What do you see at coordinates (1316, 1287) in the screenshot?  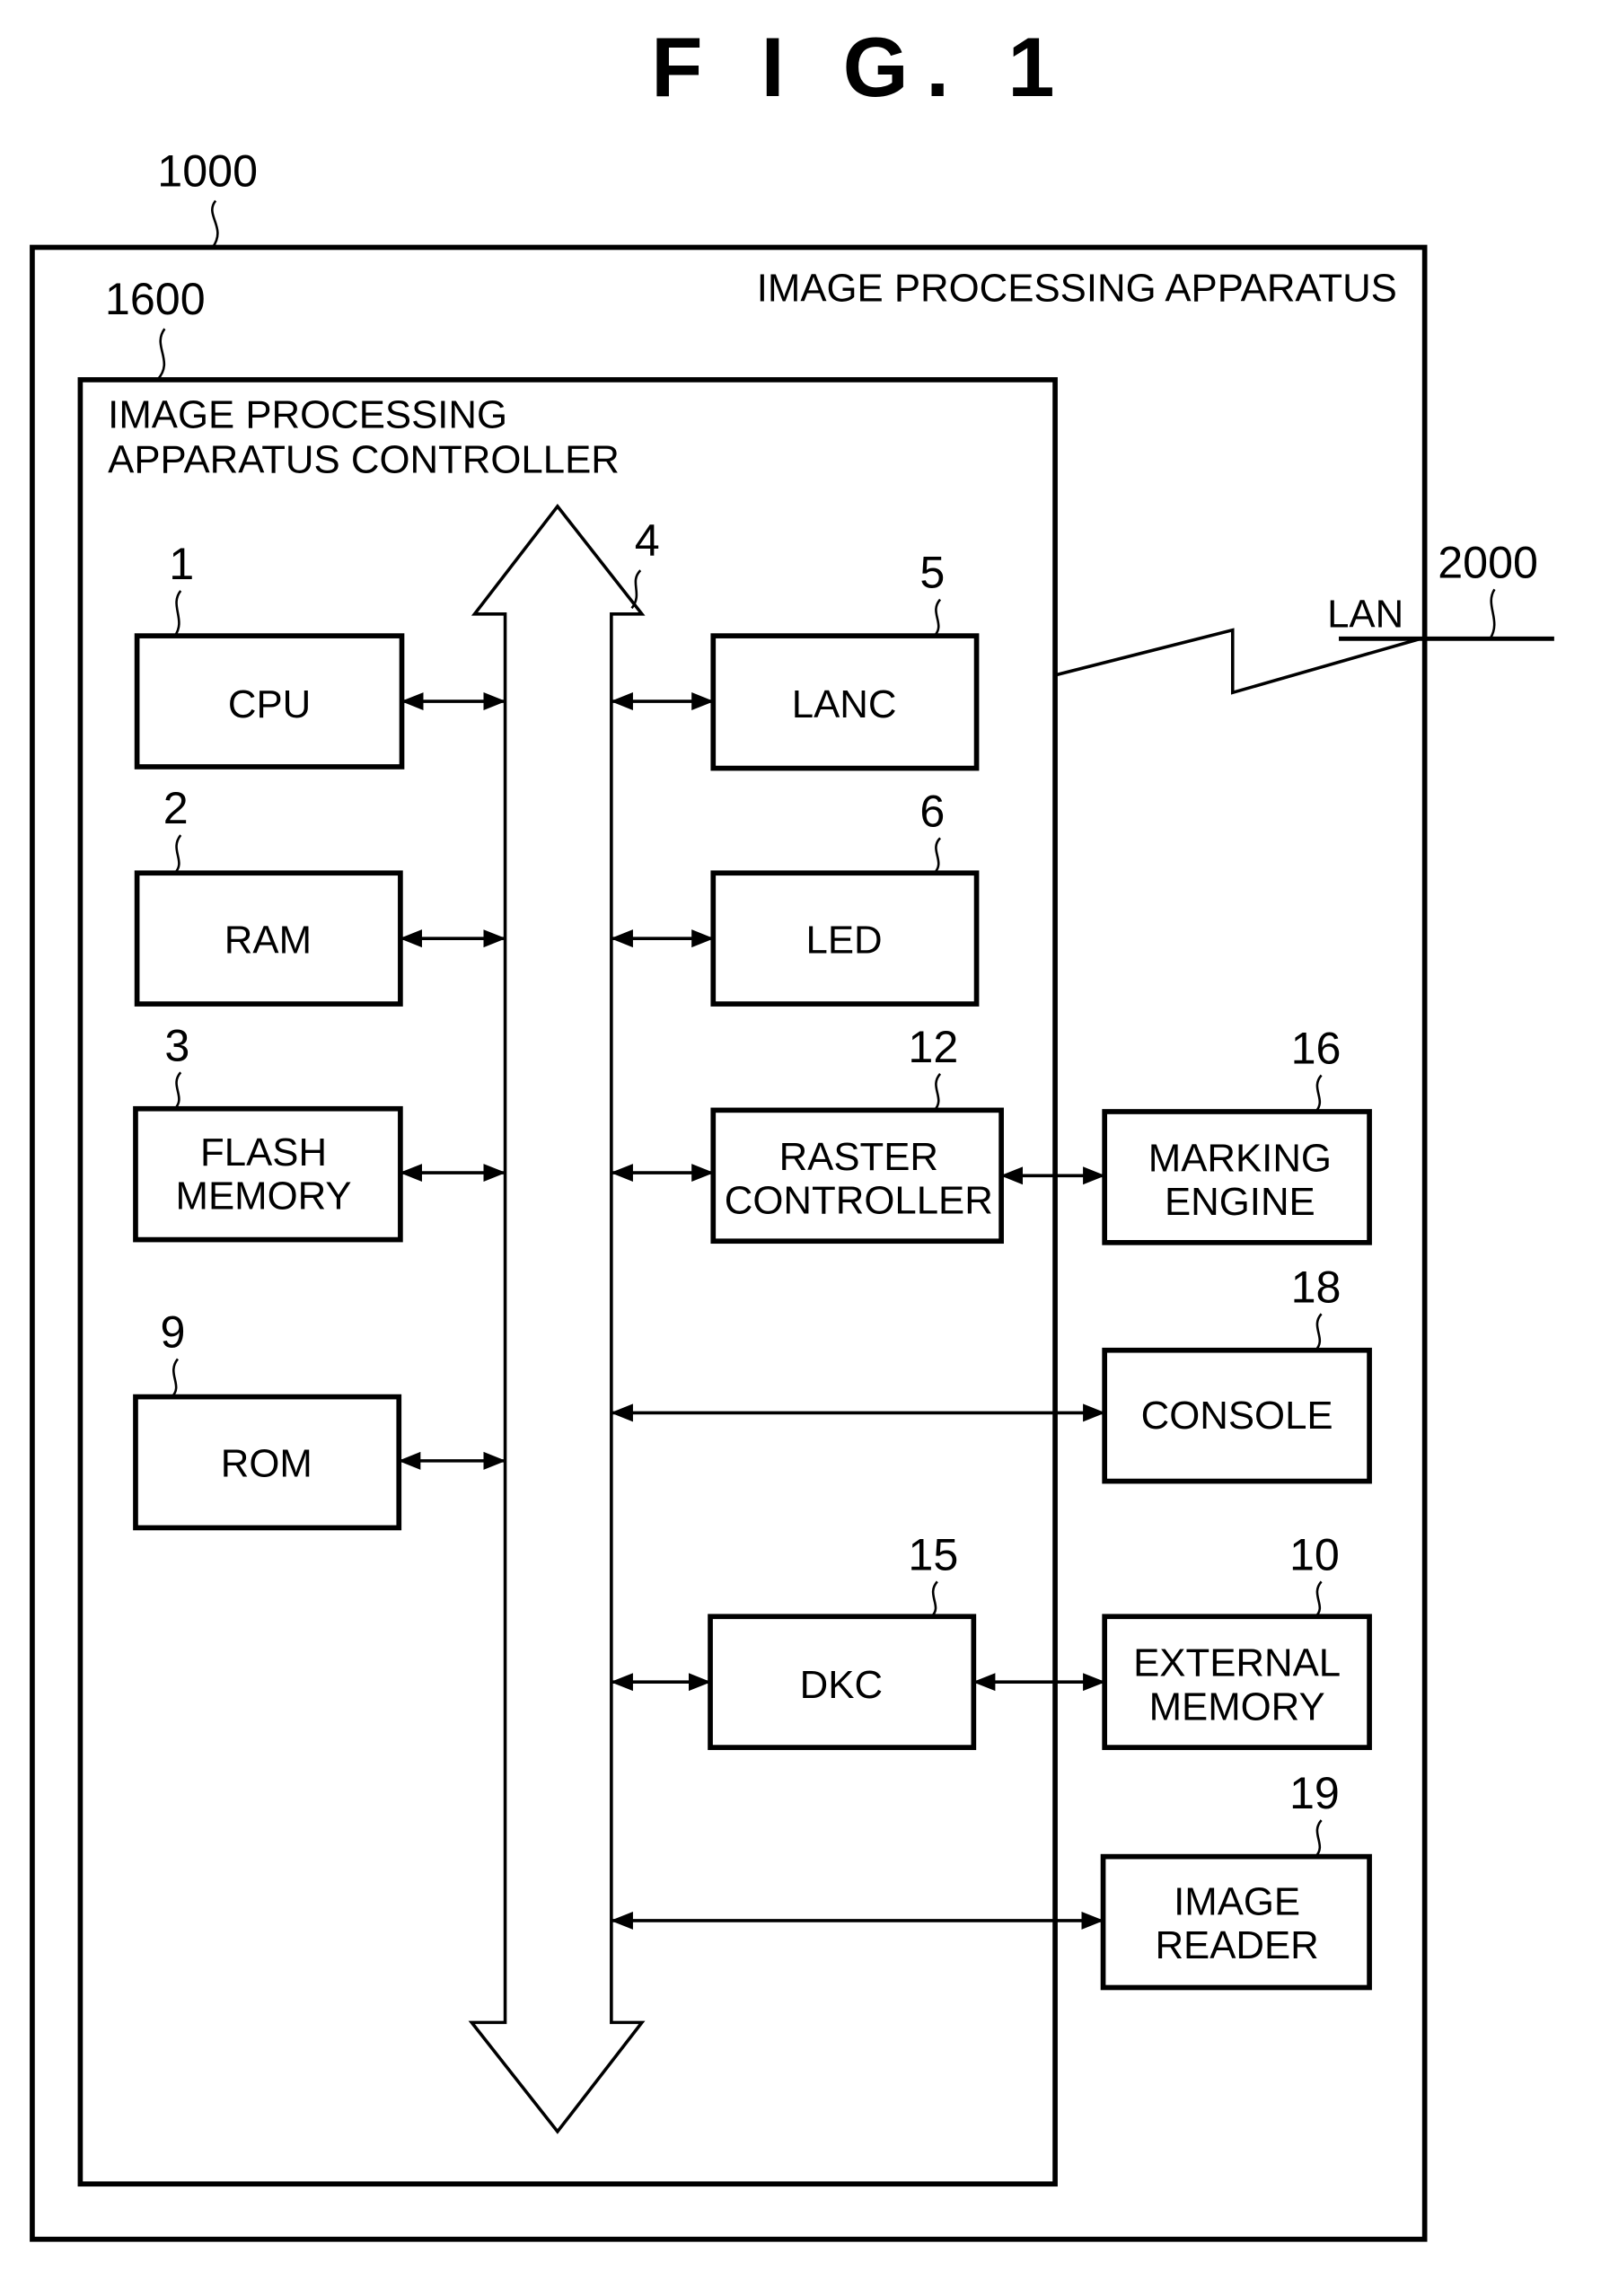 I see `console-ref: 18` at bounding box center [1316, 1287].